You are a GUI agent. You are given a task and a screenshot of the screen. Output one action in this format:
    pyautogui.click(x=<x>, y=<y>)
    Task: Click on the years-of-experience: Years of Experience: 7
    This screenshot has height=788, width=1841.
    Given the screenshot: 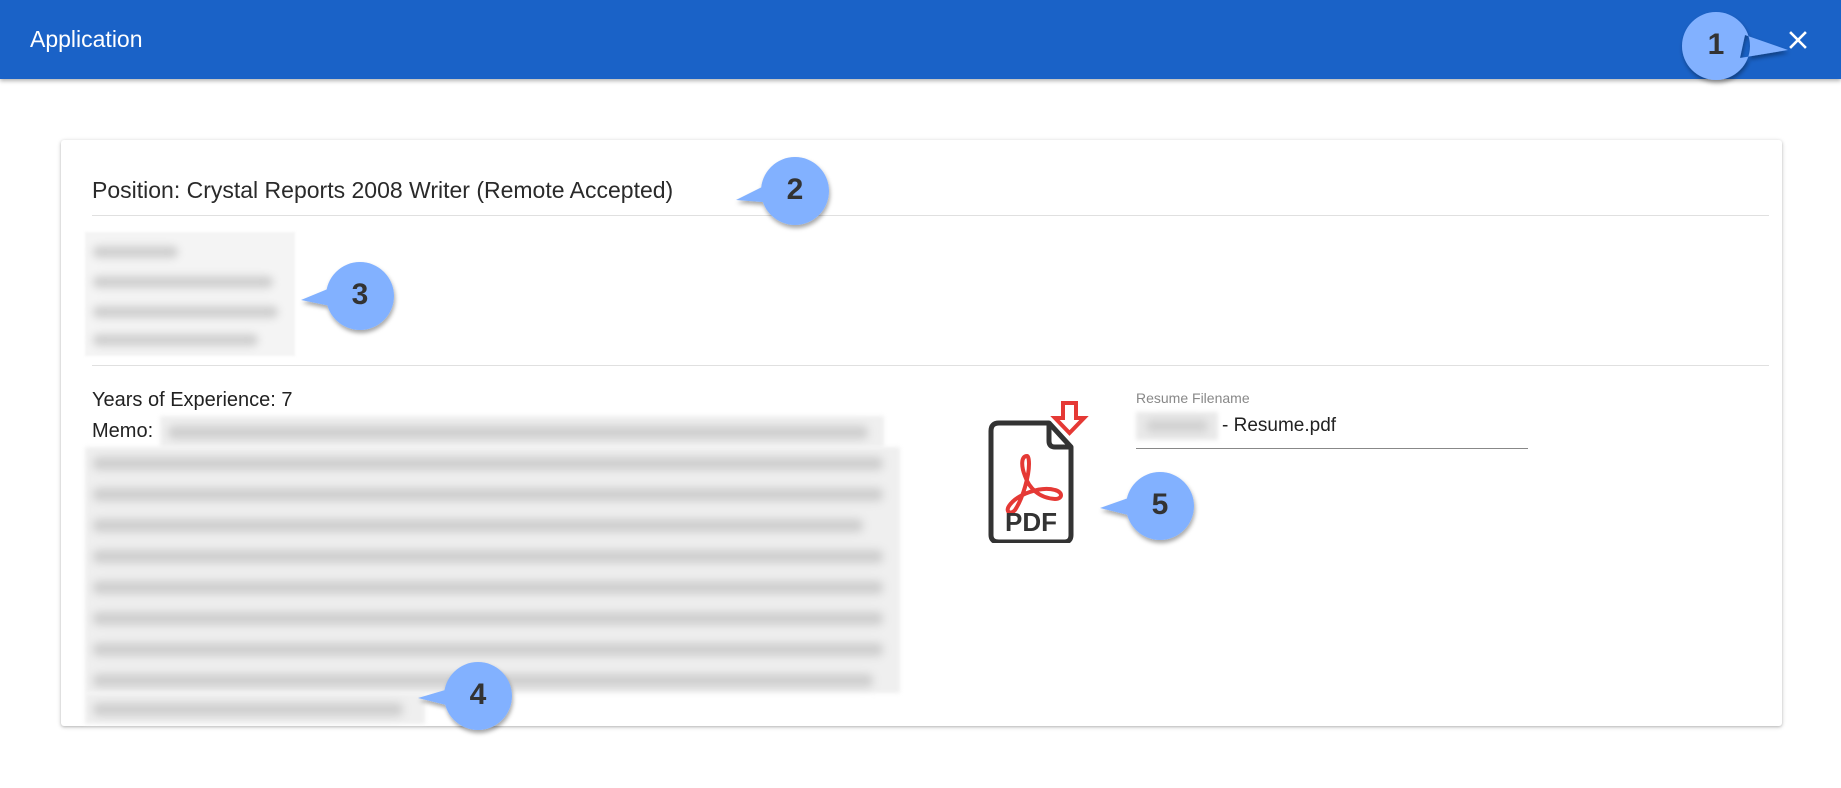 What is the action you would take?
    pyautogui.click(x=192, y=400)
    